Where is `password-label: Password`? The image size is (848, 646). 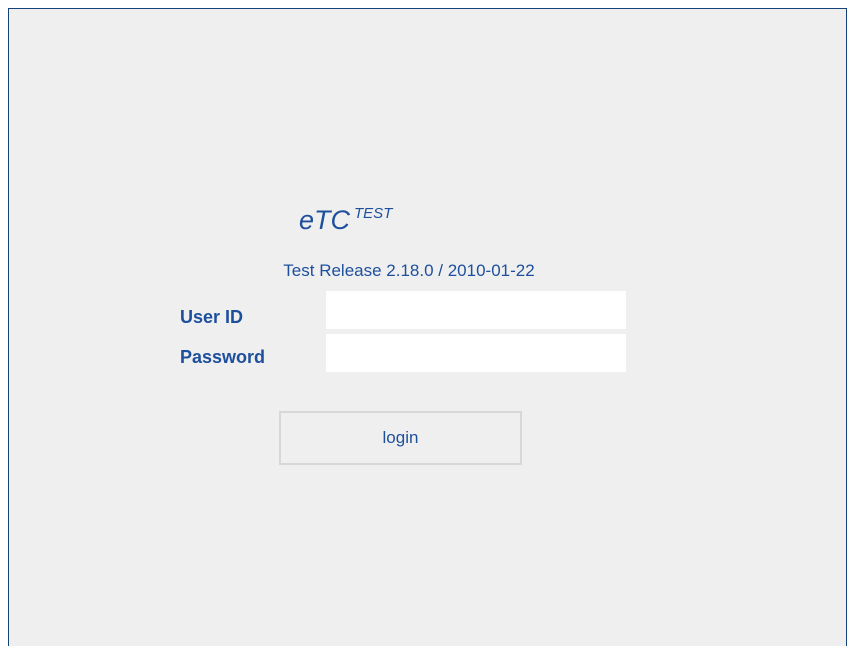
password-label: Password is located at coordinates (223, 357).